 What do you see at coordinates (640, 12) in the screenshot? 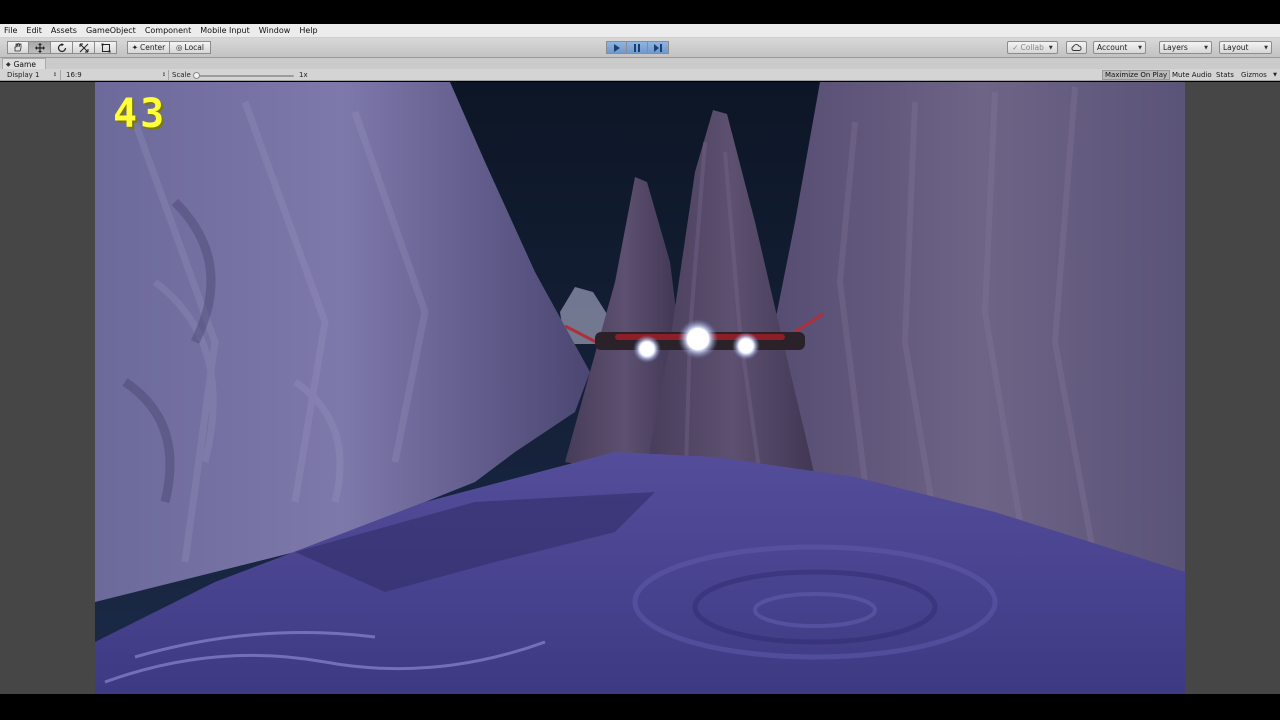
I see `letterbox-top` at bounding box center [640, 12].